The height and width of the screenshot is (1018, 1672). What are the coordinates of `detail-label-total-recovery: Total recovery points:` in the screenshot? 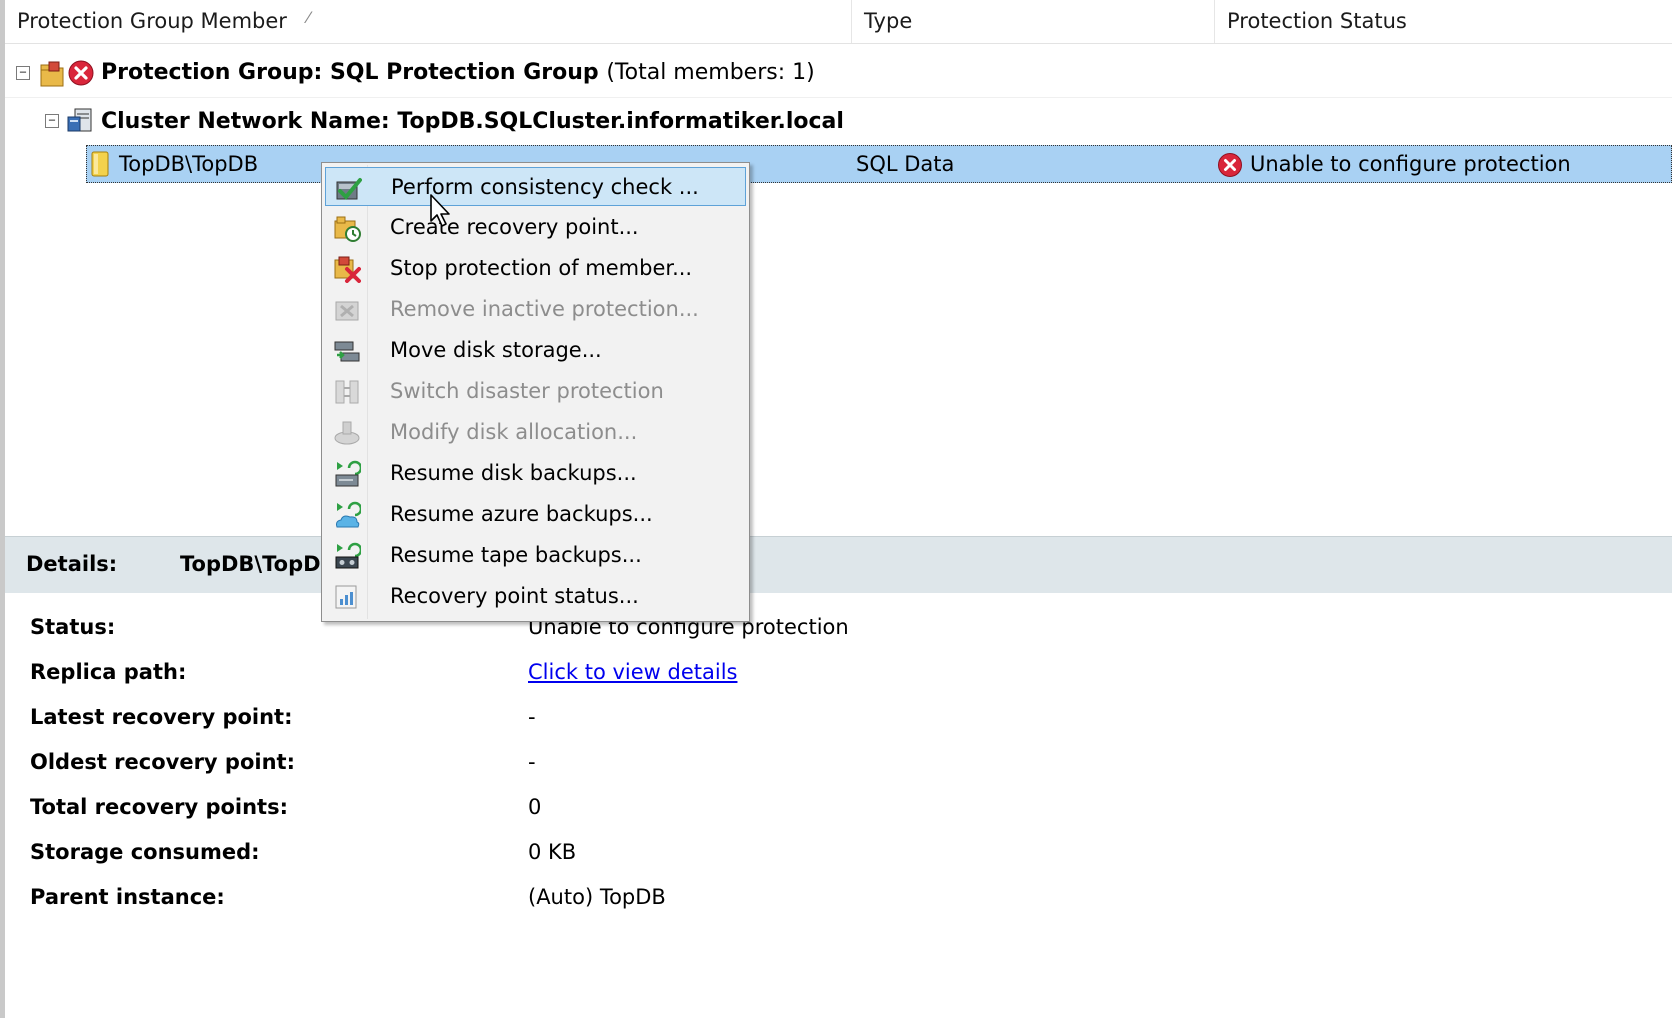 It's located at (159, 807).